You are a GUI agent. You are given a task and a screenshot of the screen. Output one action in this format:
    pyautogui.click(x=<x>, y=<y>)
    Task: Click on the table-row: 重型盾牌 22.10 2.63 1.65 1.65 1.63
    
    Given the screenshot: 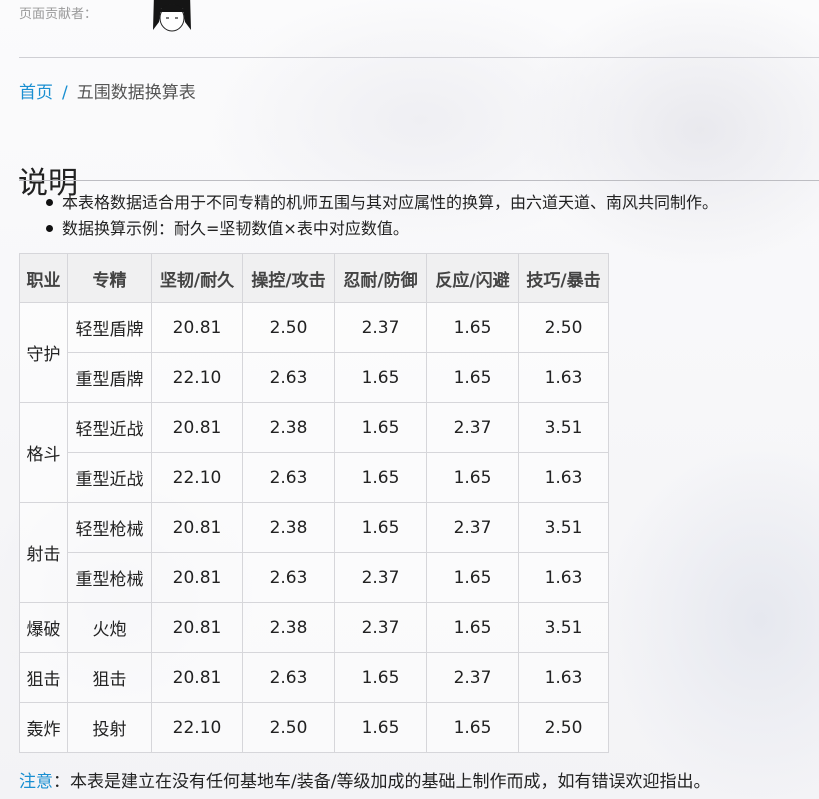 What is the action you would take?
    pyautogui.click(x=314, y=377)
    